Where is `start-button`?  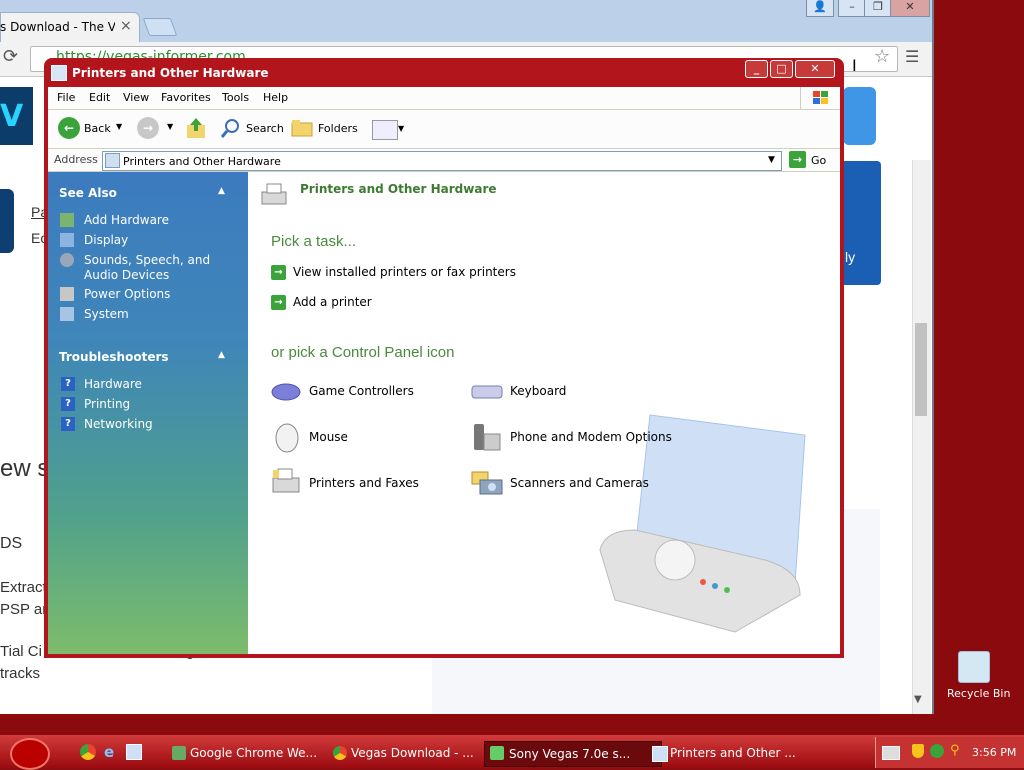 start-button is located at coordinates (30, 754).